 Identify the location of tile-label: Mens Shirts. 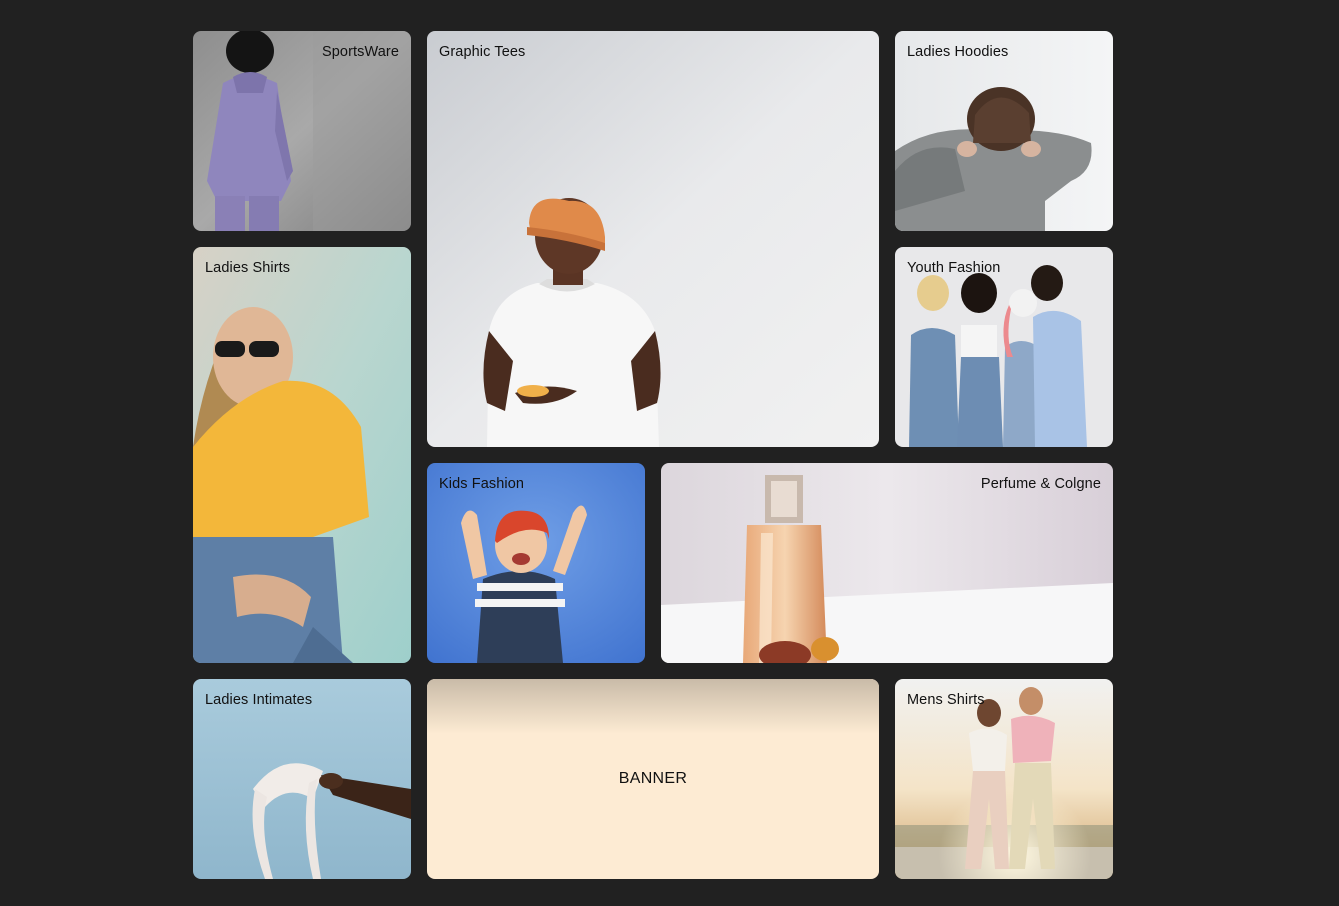
(946, 700).